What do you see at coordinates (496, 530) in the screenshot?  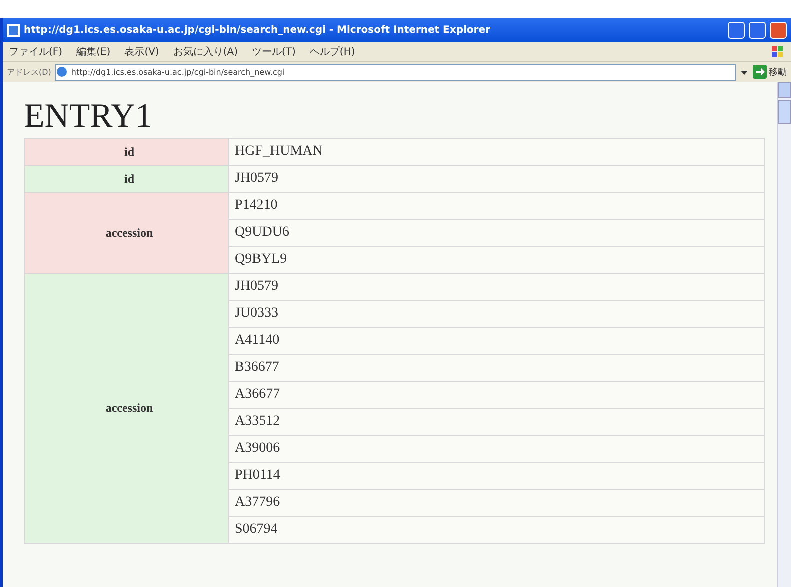 I see `table-cell: S06794` at bounding box center [496, 530].